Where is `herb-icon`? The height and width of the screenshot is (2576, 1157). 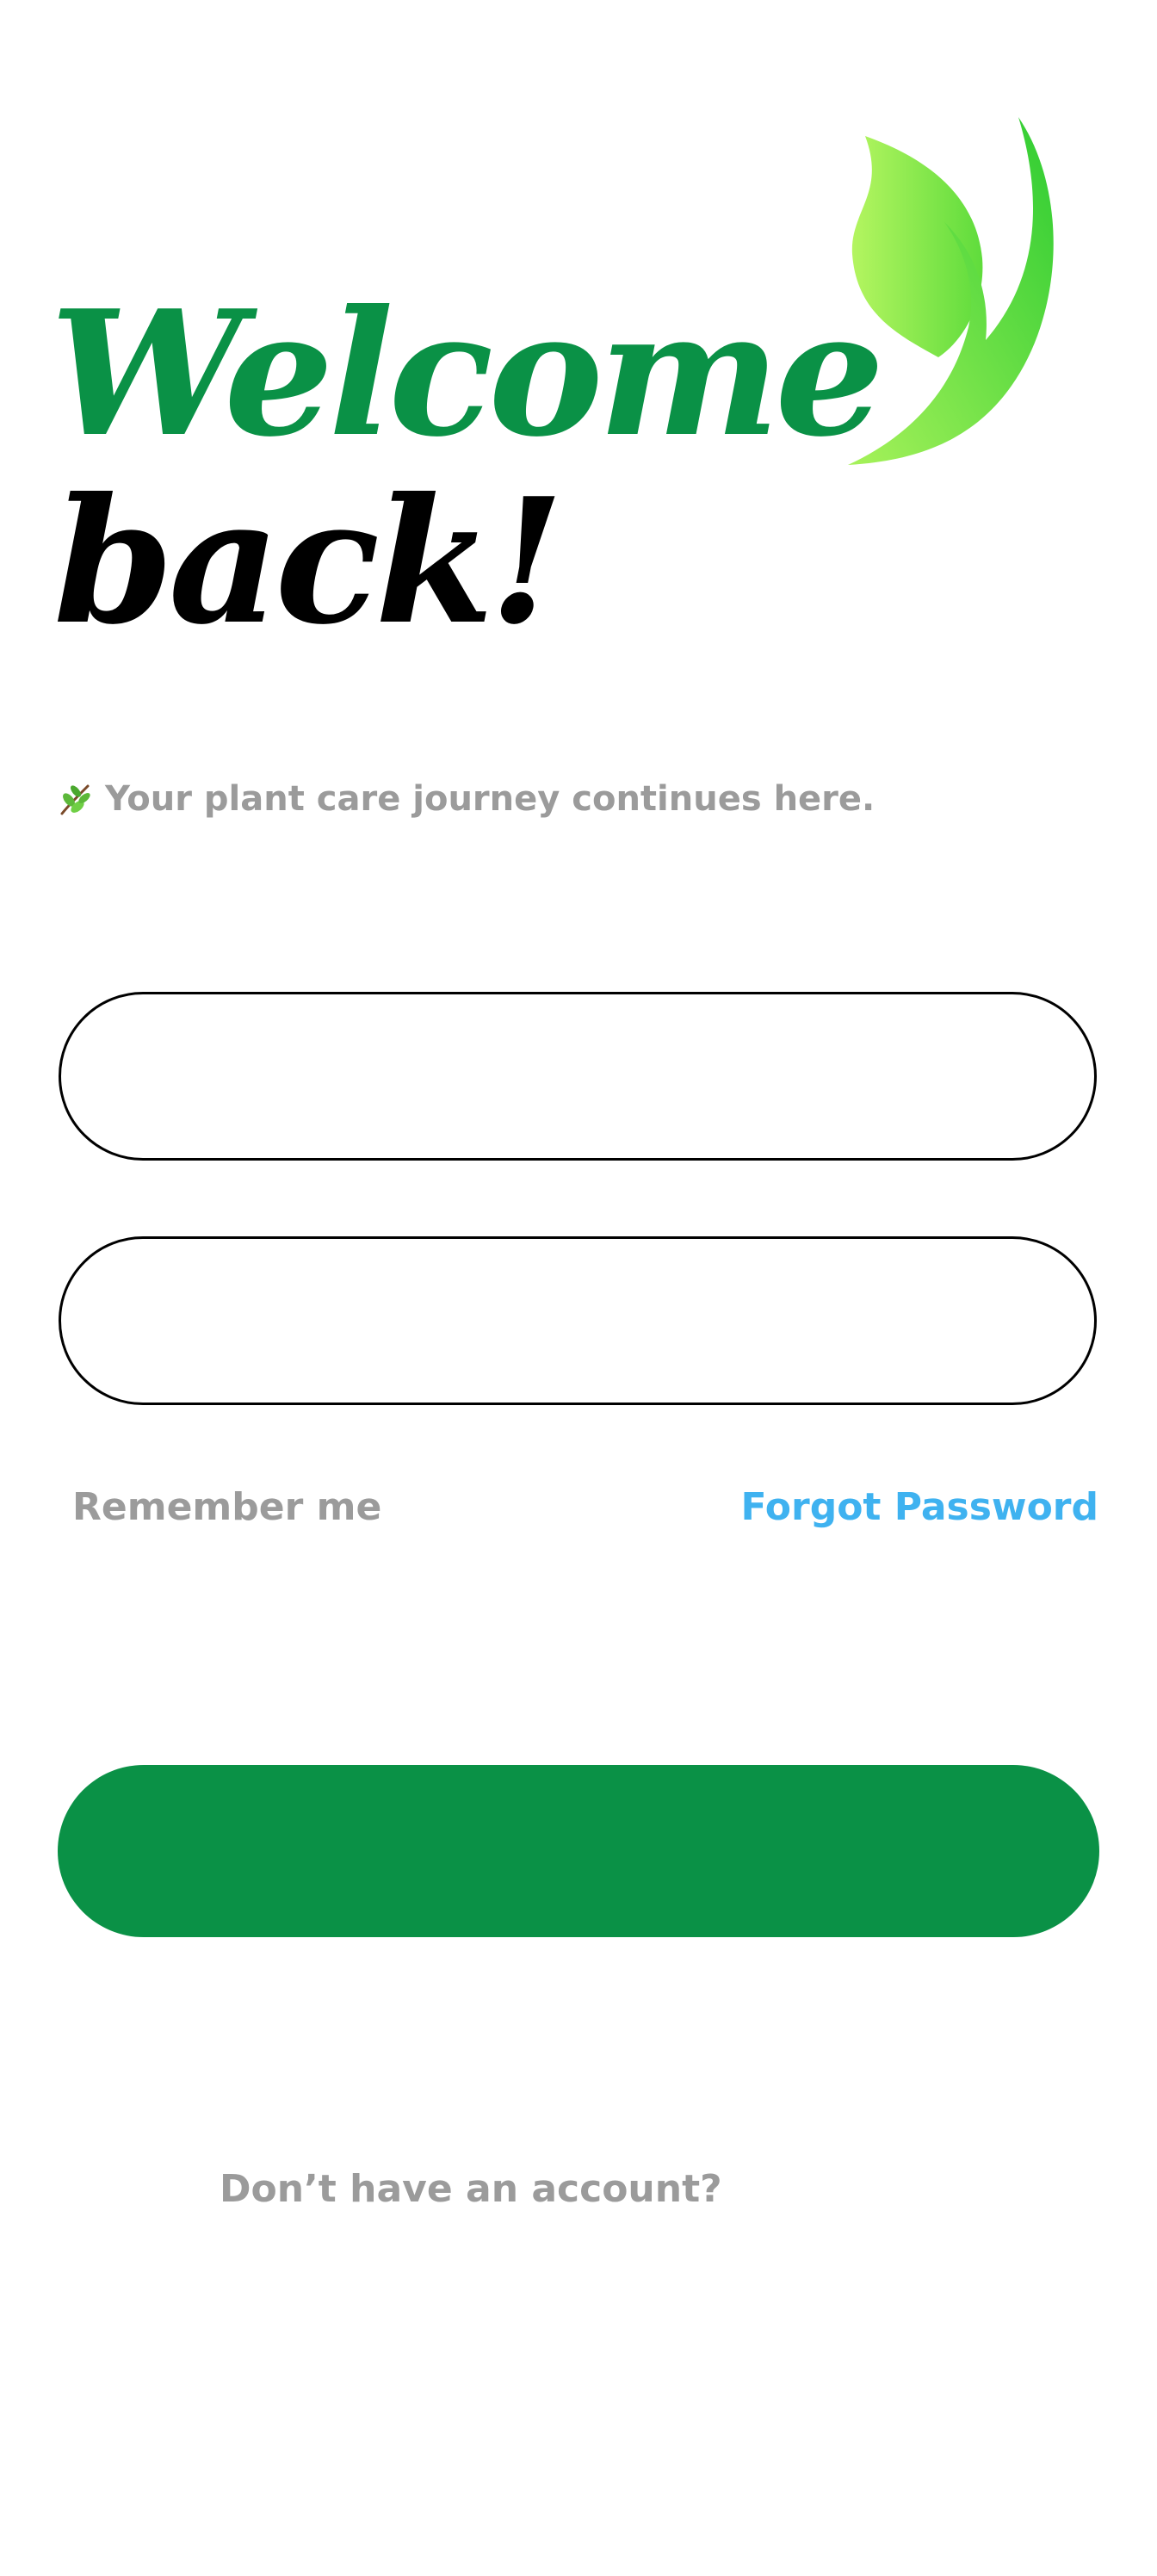 herb-icon is located at coordinates (75, 799).